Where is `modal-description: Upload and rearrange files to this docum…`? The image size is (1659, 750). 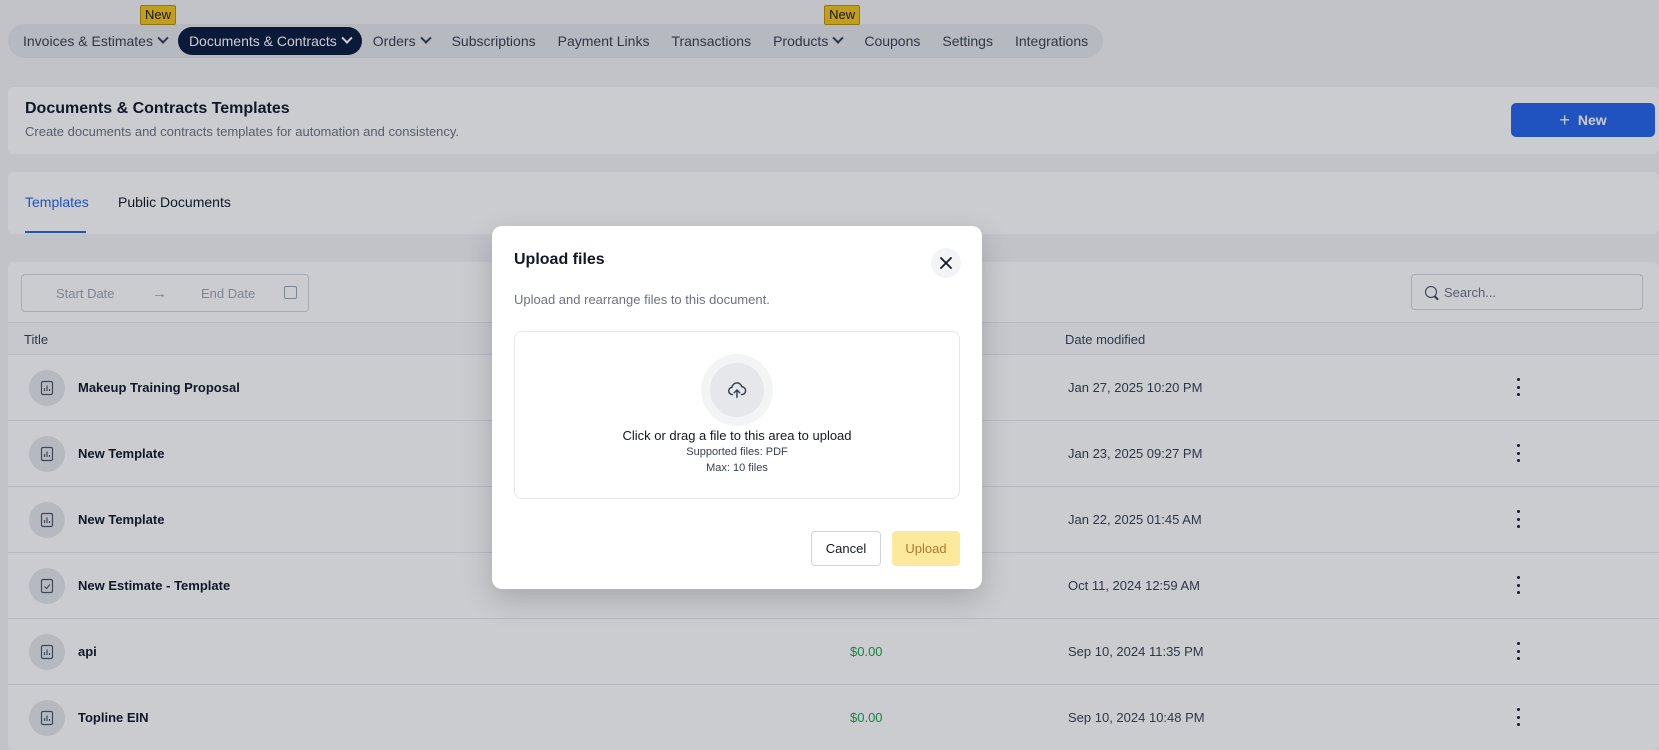 modal-description: Upload and rearrange files to this docum… is located at coordinates (642, 299).